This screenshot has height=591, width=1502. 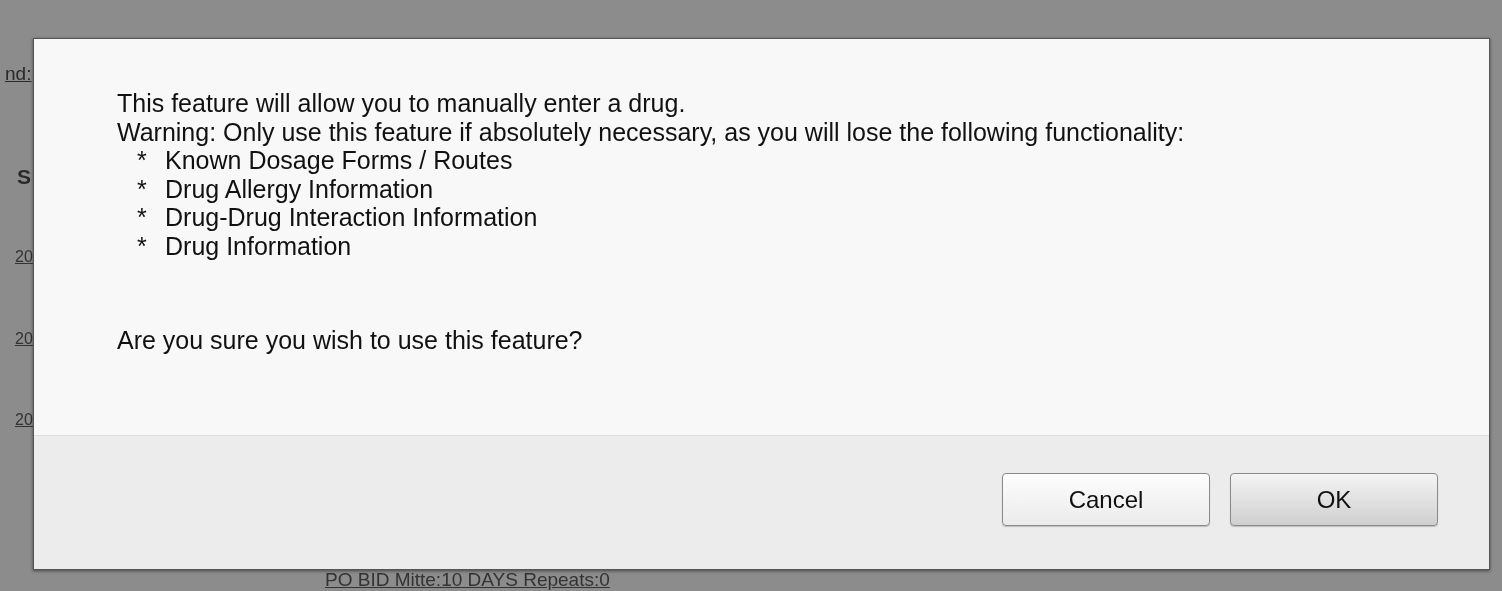 I want to click on message-text: This feature will allow you to manually enter a drug., so click(x=402, y=103).